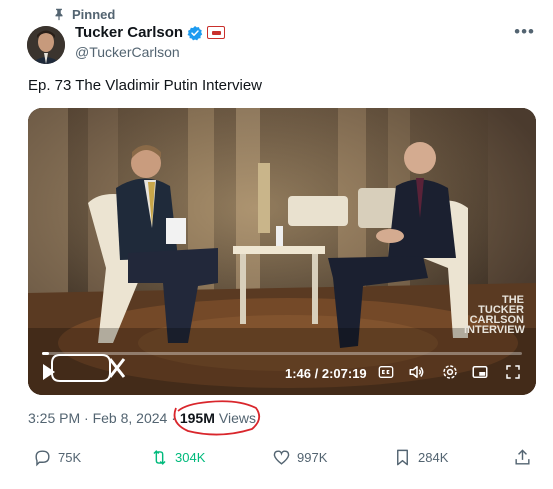 The height and width of the screenshot is (489, 553). Describe the element at coordinates (45, 353) in the screenshot. I see `progress-fill` at that location.